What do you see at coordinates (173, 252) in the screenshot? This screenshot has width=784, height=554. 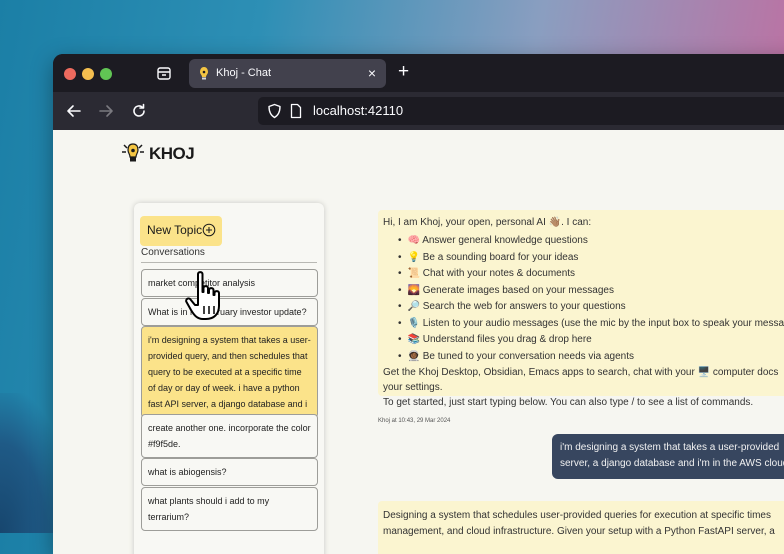 I see `conversations-heading: Conversations` at bounding box center [173, 252].